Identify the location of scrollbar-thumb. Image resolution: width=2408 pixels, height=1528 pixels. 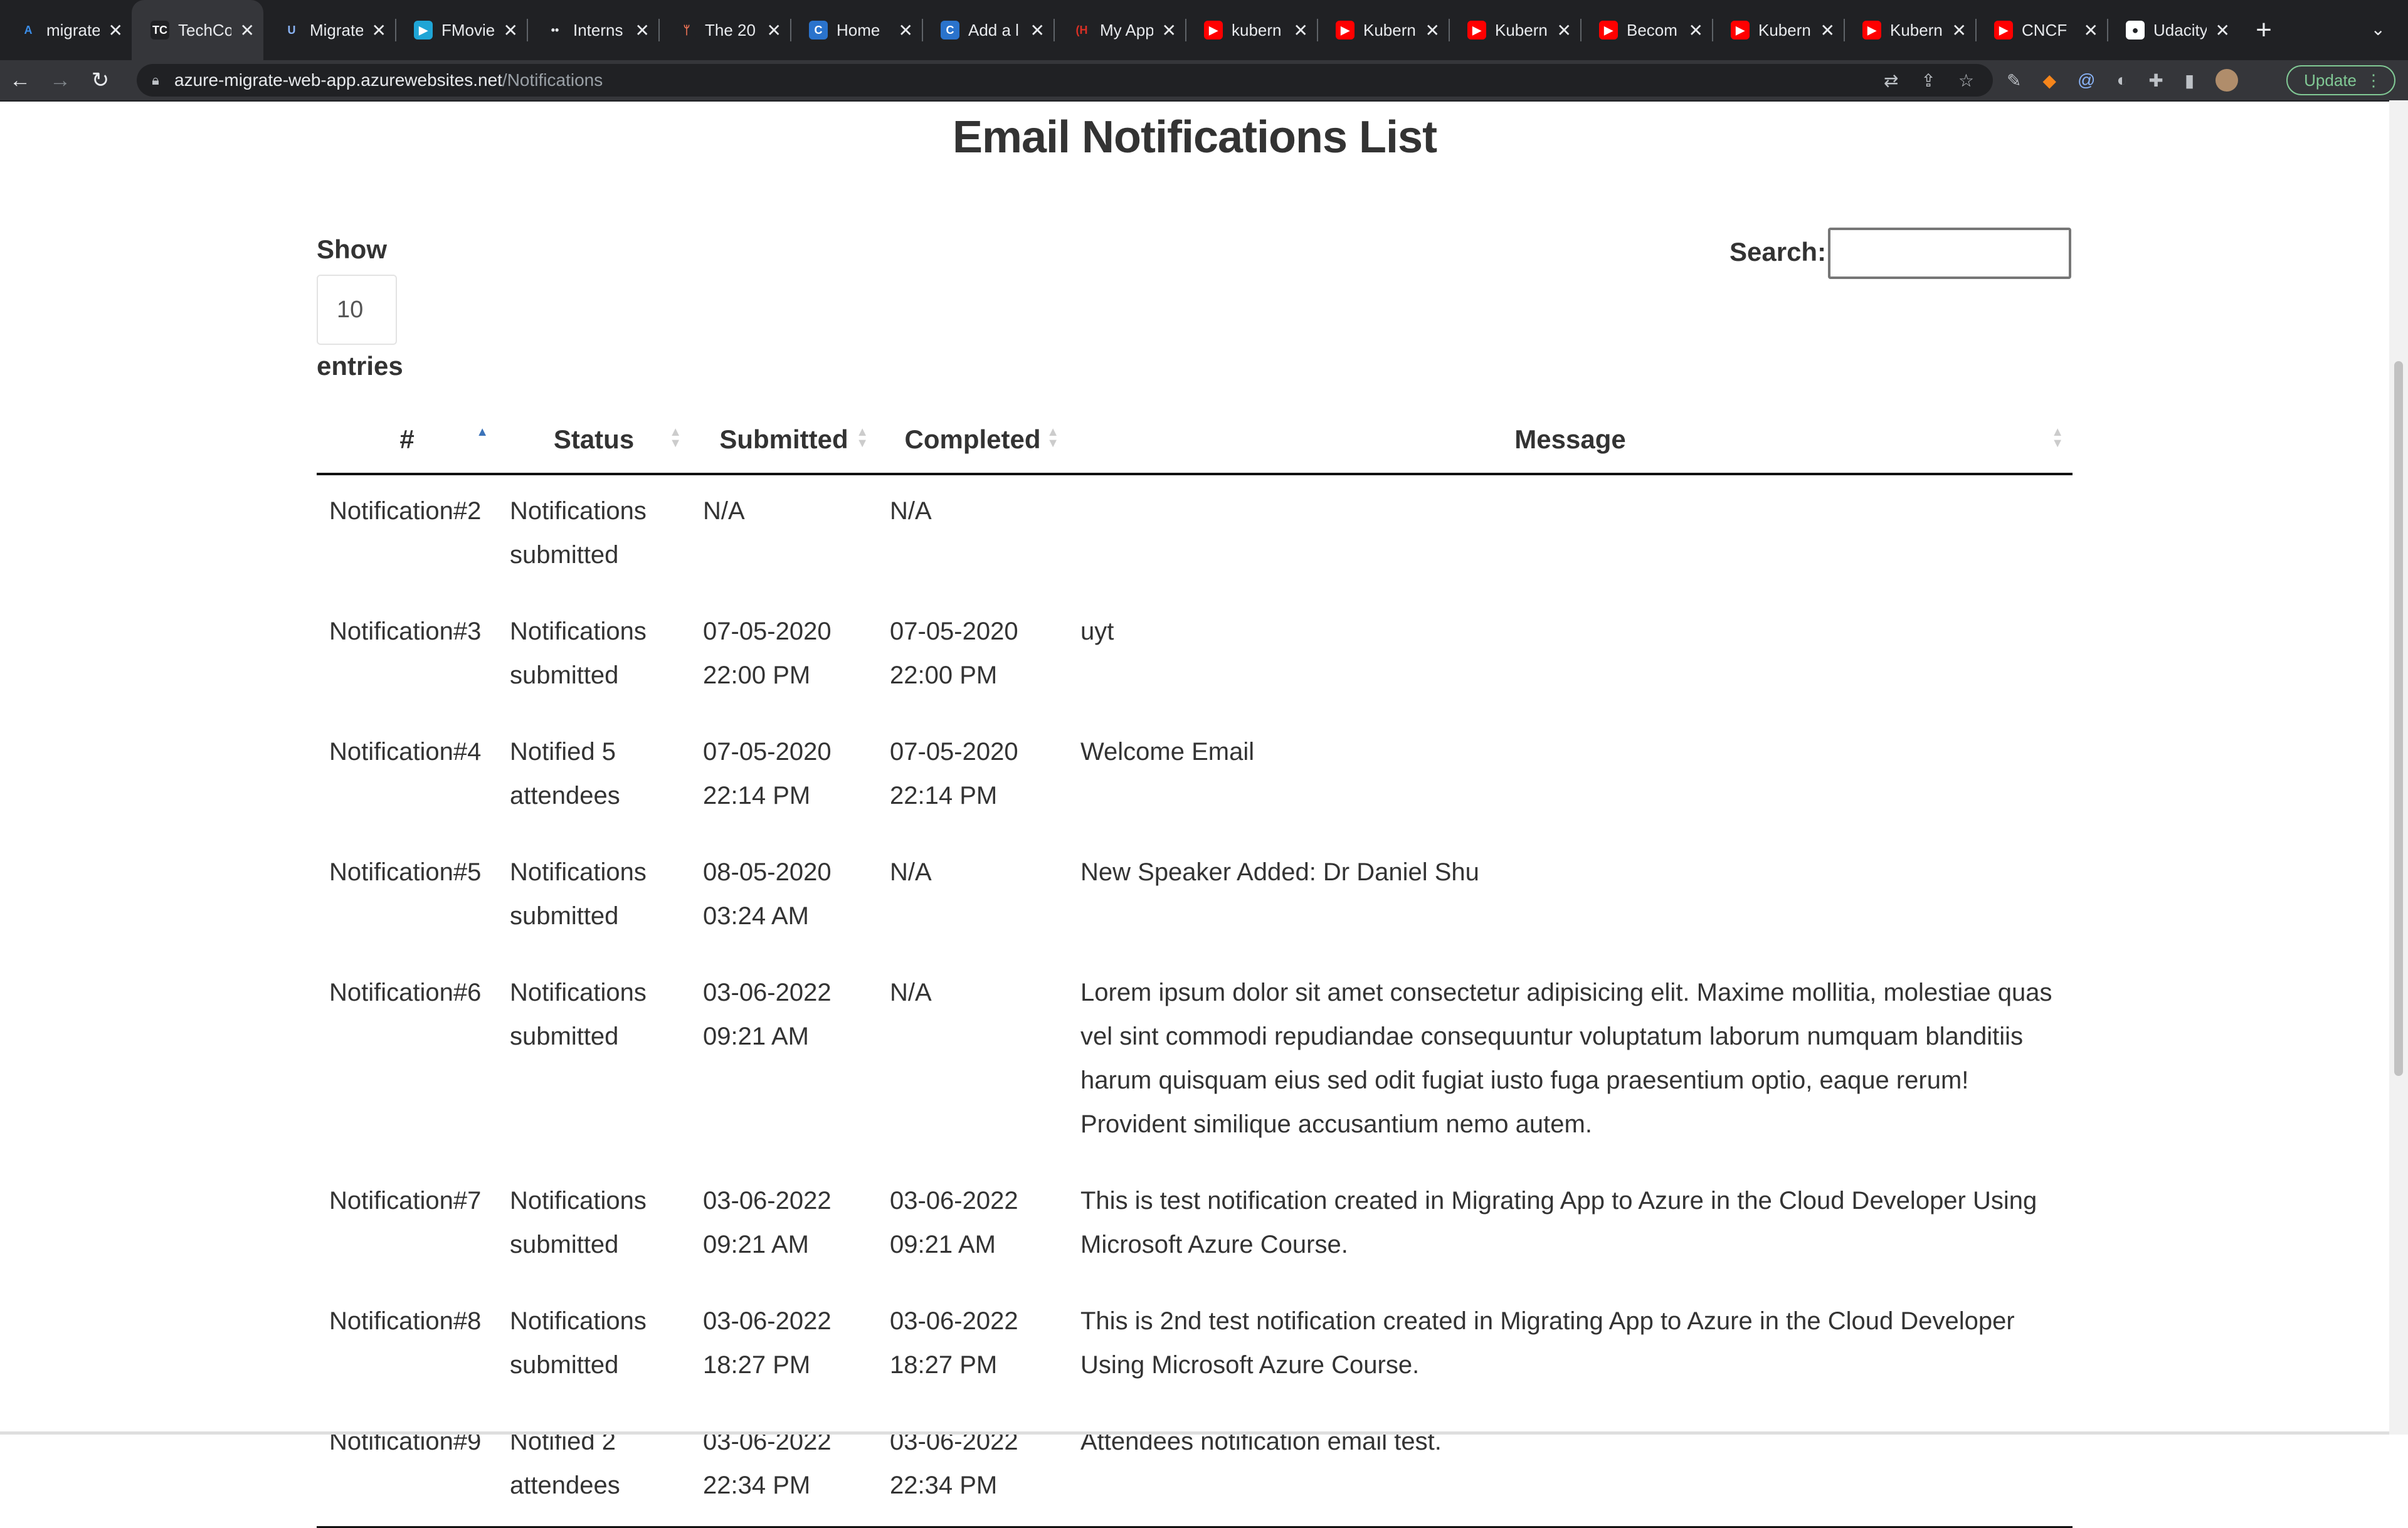
(2398, 719).